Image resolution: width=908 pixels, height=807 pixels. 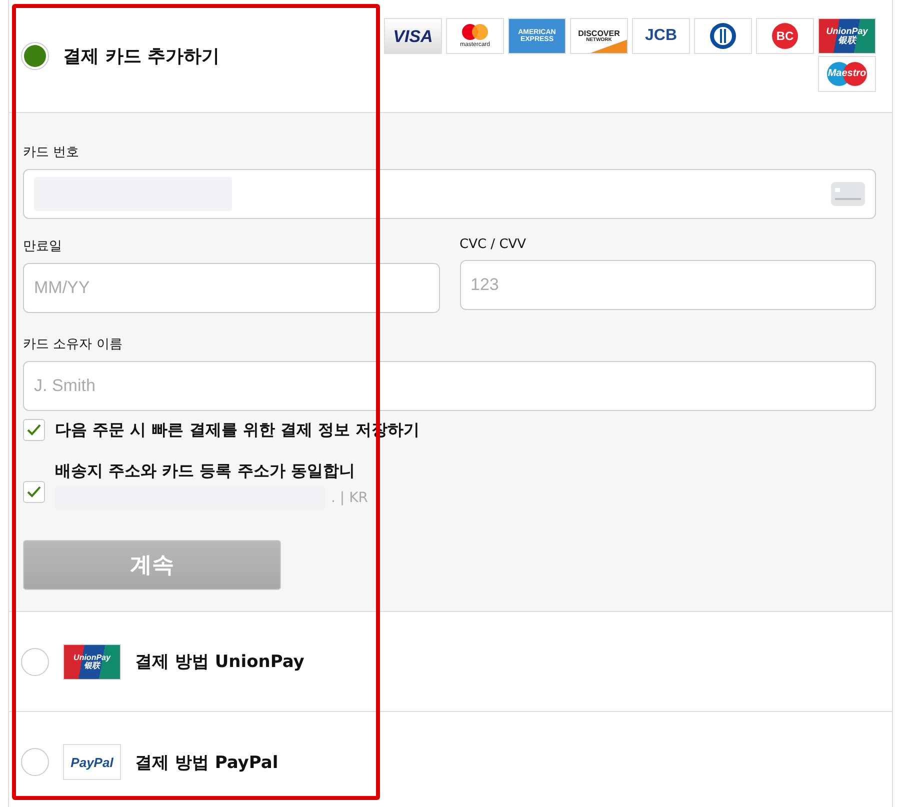 What do you see at coordinates (219, 662) in the screenshot?
I see `option-title: 결제 방법 UnionPay` at bounding box center [219, 662].